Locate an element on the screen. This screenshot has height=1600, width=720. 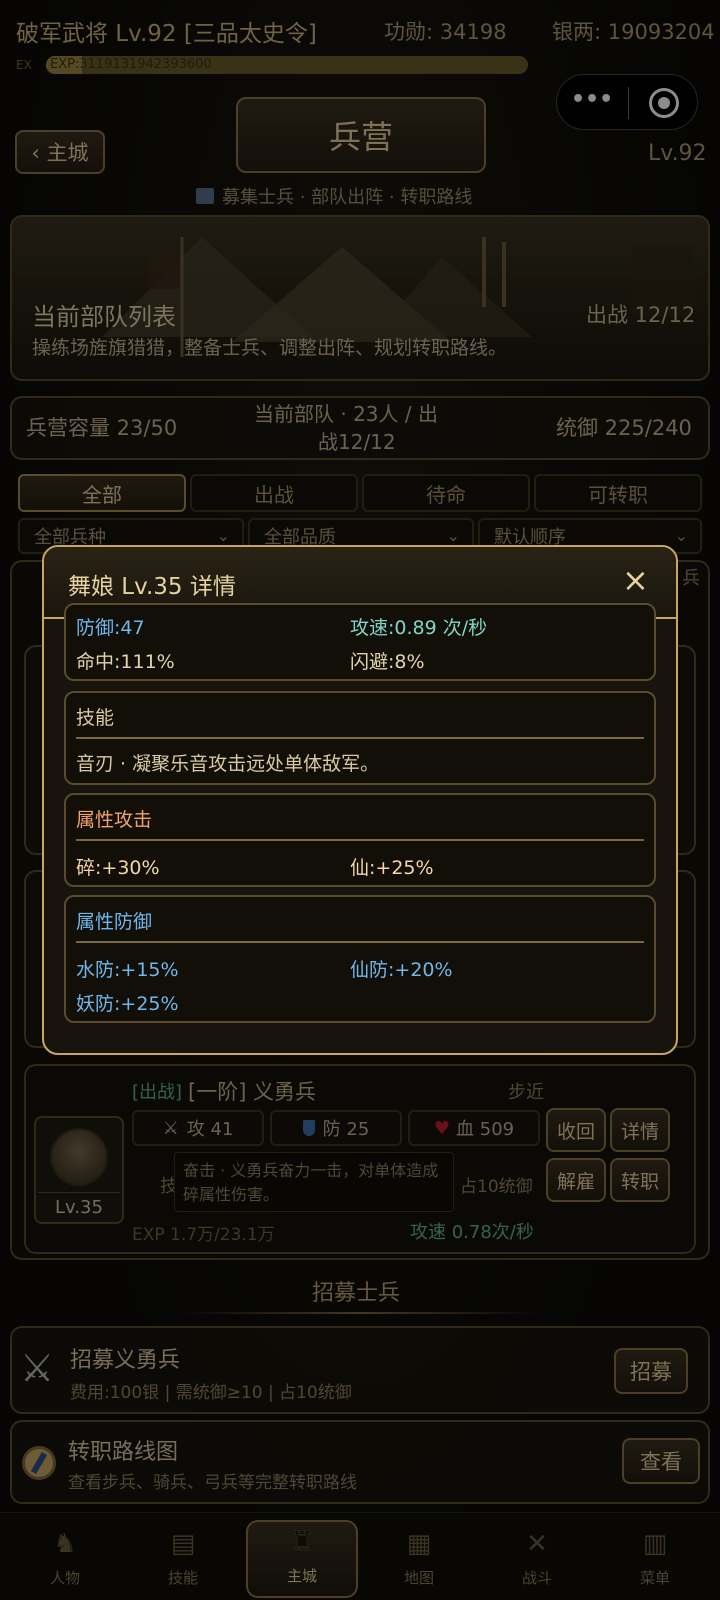
attr-attack-divider is located at coordinates (360, 840).